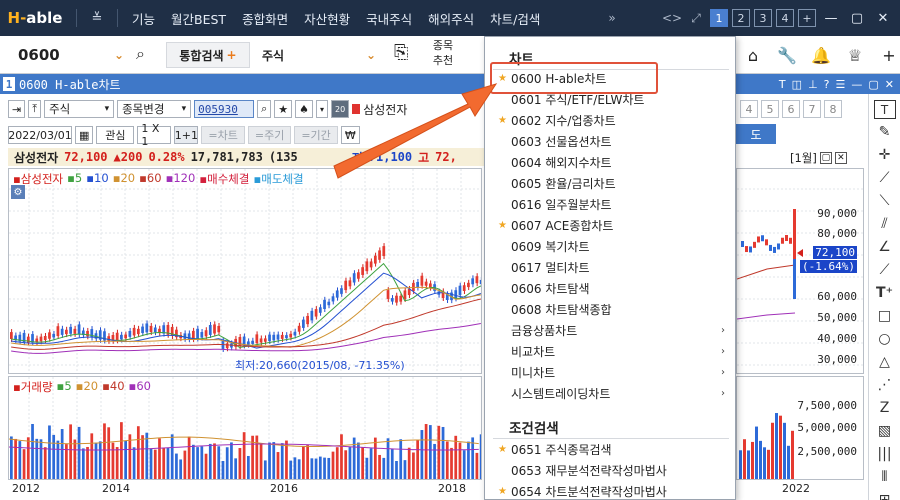  I want to click on page-tab: 4, so click(749, 109).